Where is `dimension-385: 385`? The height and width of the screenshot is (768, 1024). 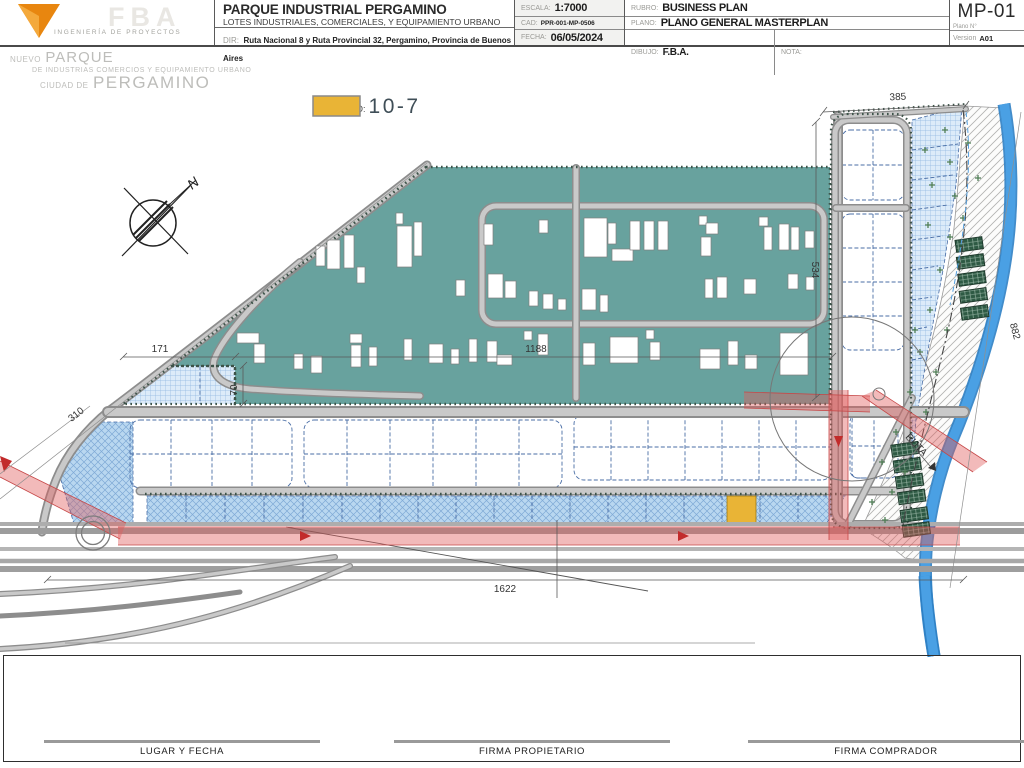
dimension-385: 385 is located at coordinates (898, 98).